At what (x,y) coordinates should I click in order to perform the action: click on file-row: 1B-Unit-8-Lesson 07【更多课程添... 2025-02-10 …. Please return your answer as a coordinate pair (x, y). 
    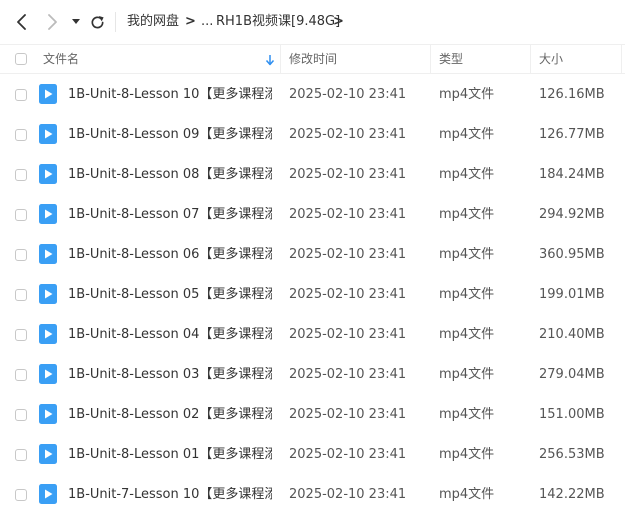
    Looking at the image, I should click on (312, 214).